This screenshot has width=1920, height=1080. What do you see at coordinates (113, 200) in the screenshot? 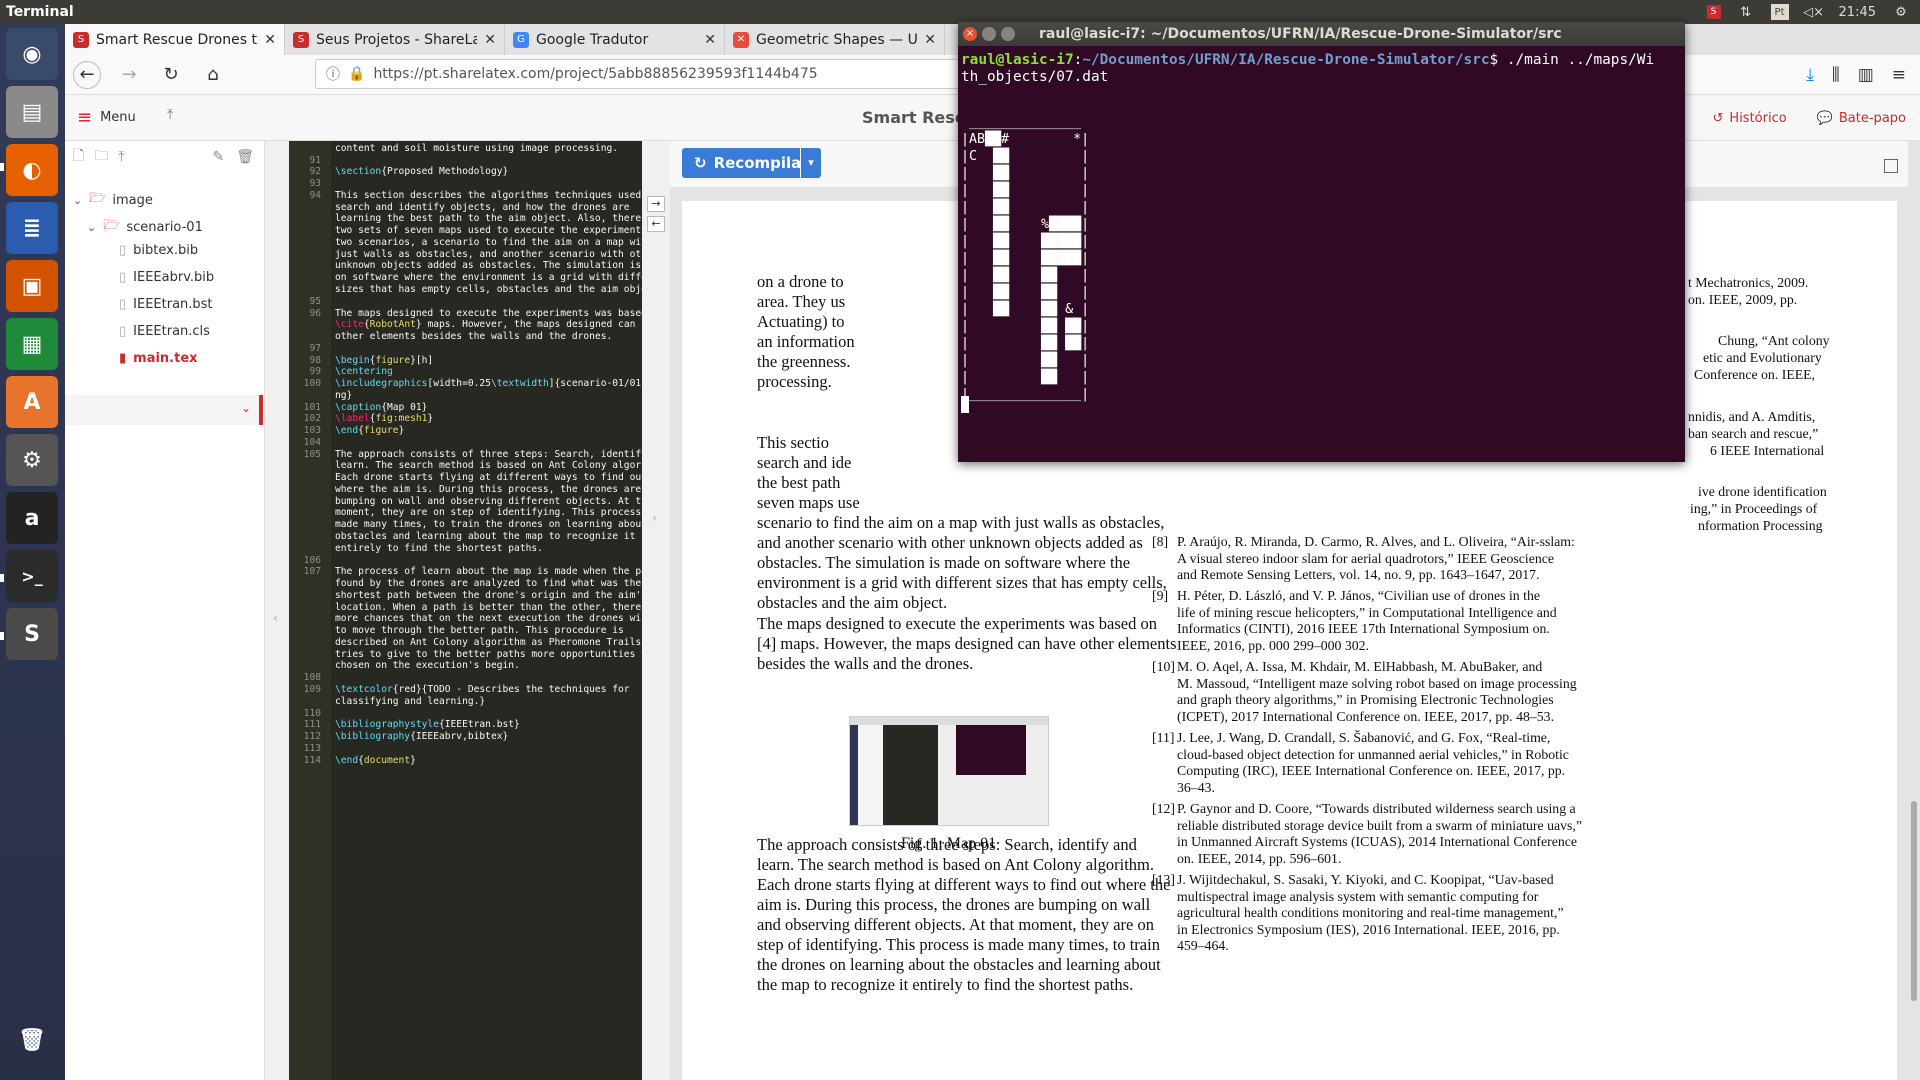
I see `file-tree-item: ⌄ 🗁 image` at bounding box center [113, 200].